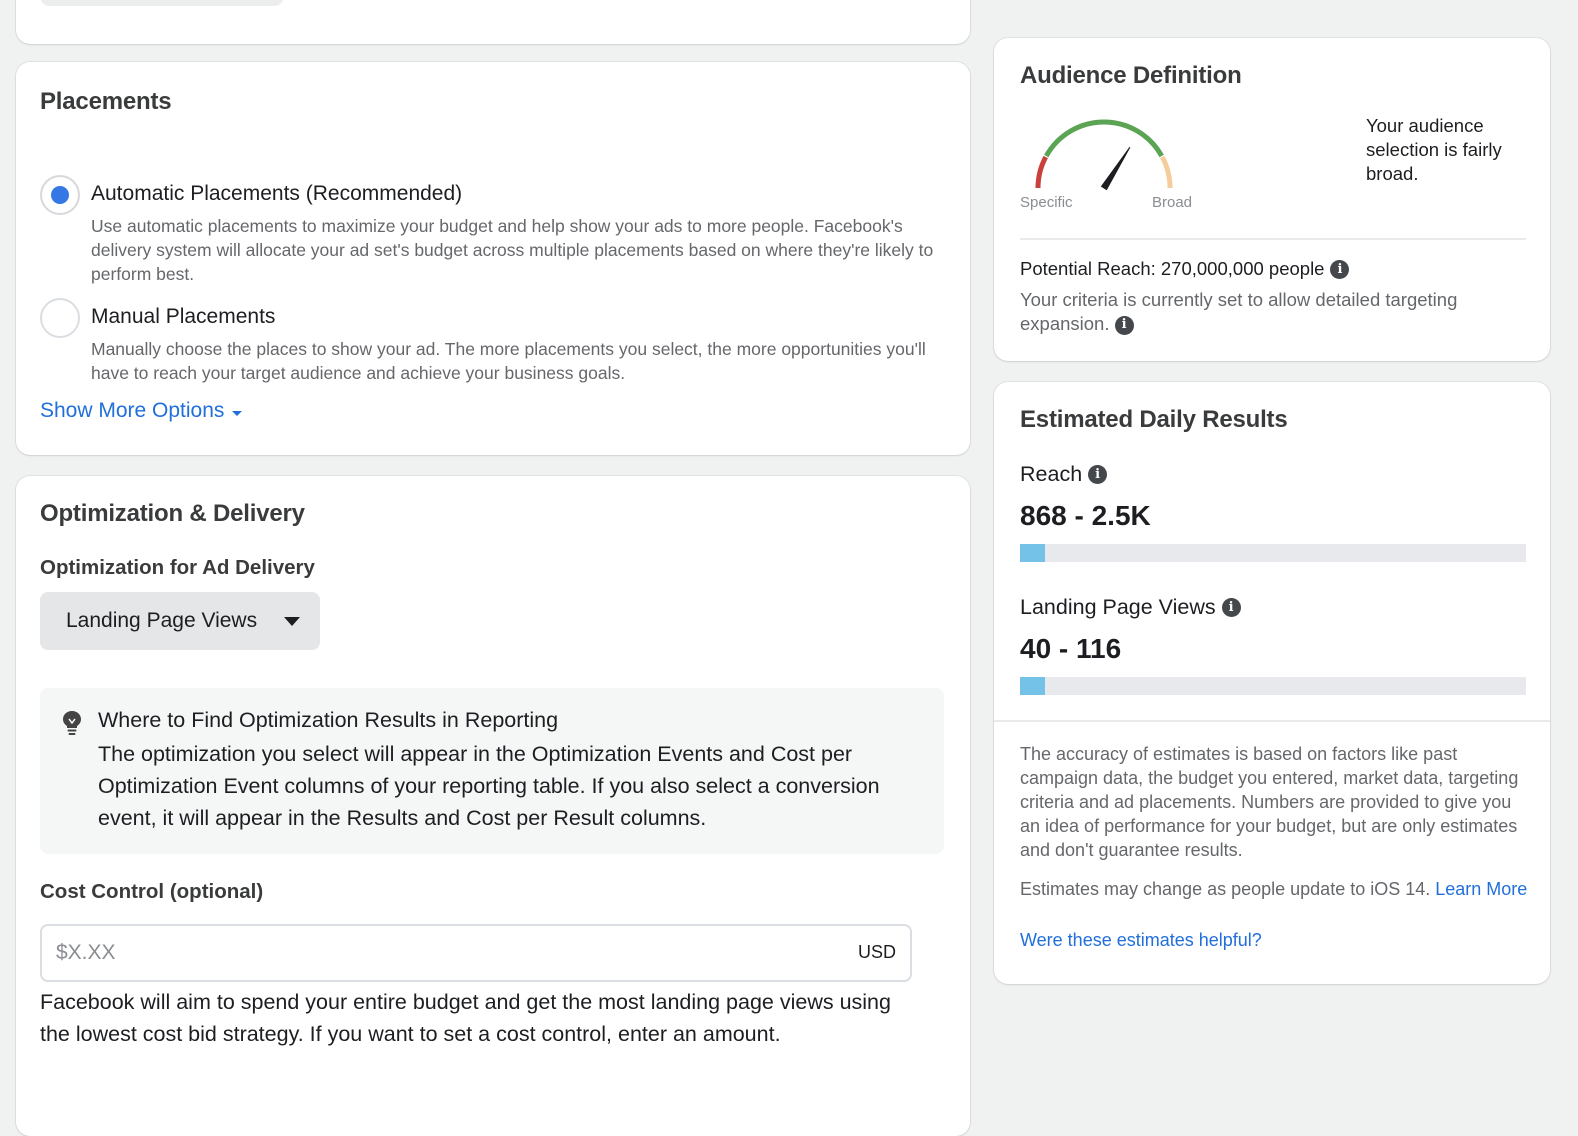  Describe the element at coordinates (1273, 553) in the screenshot. I see `reach-bar` at that location.